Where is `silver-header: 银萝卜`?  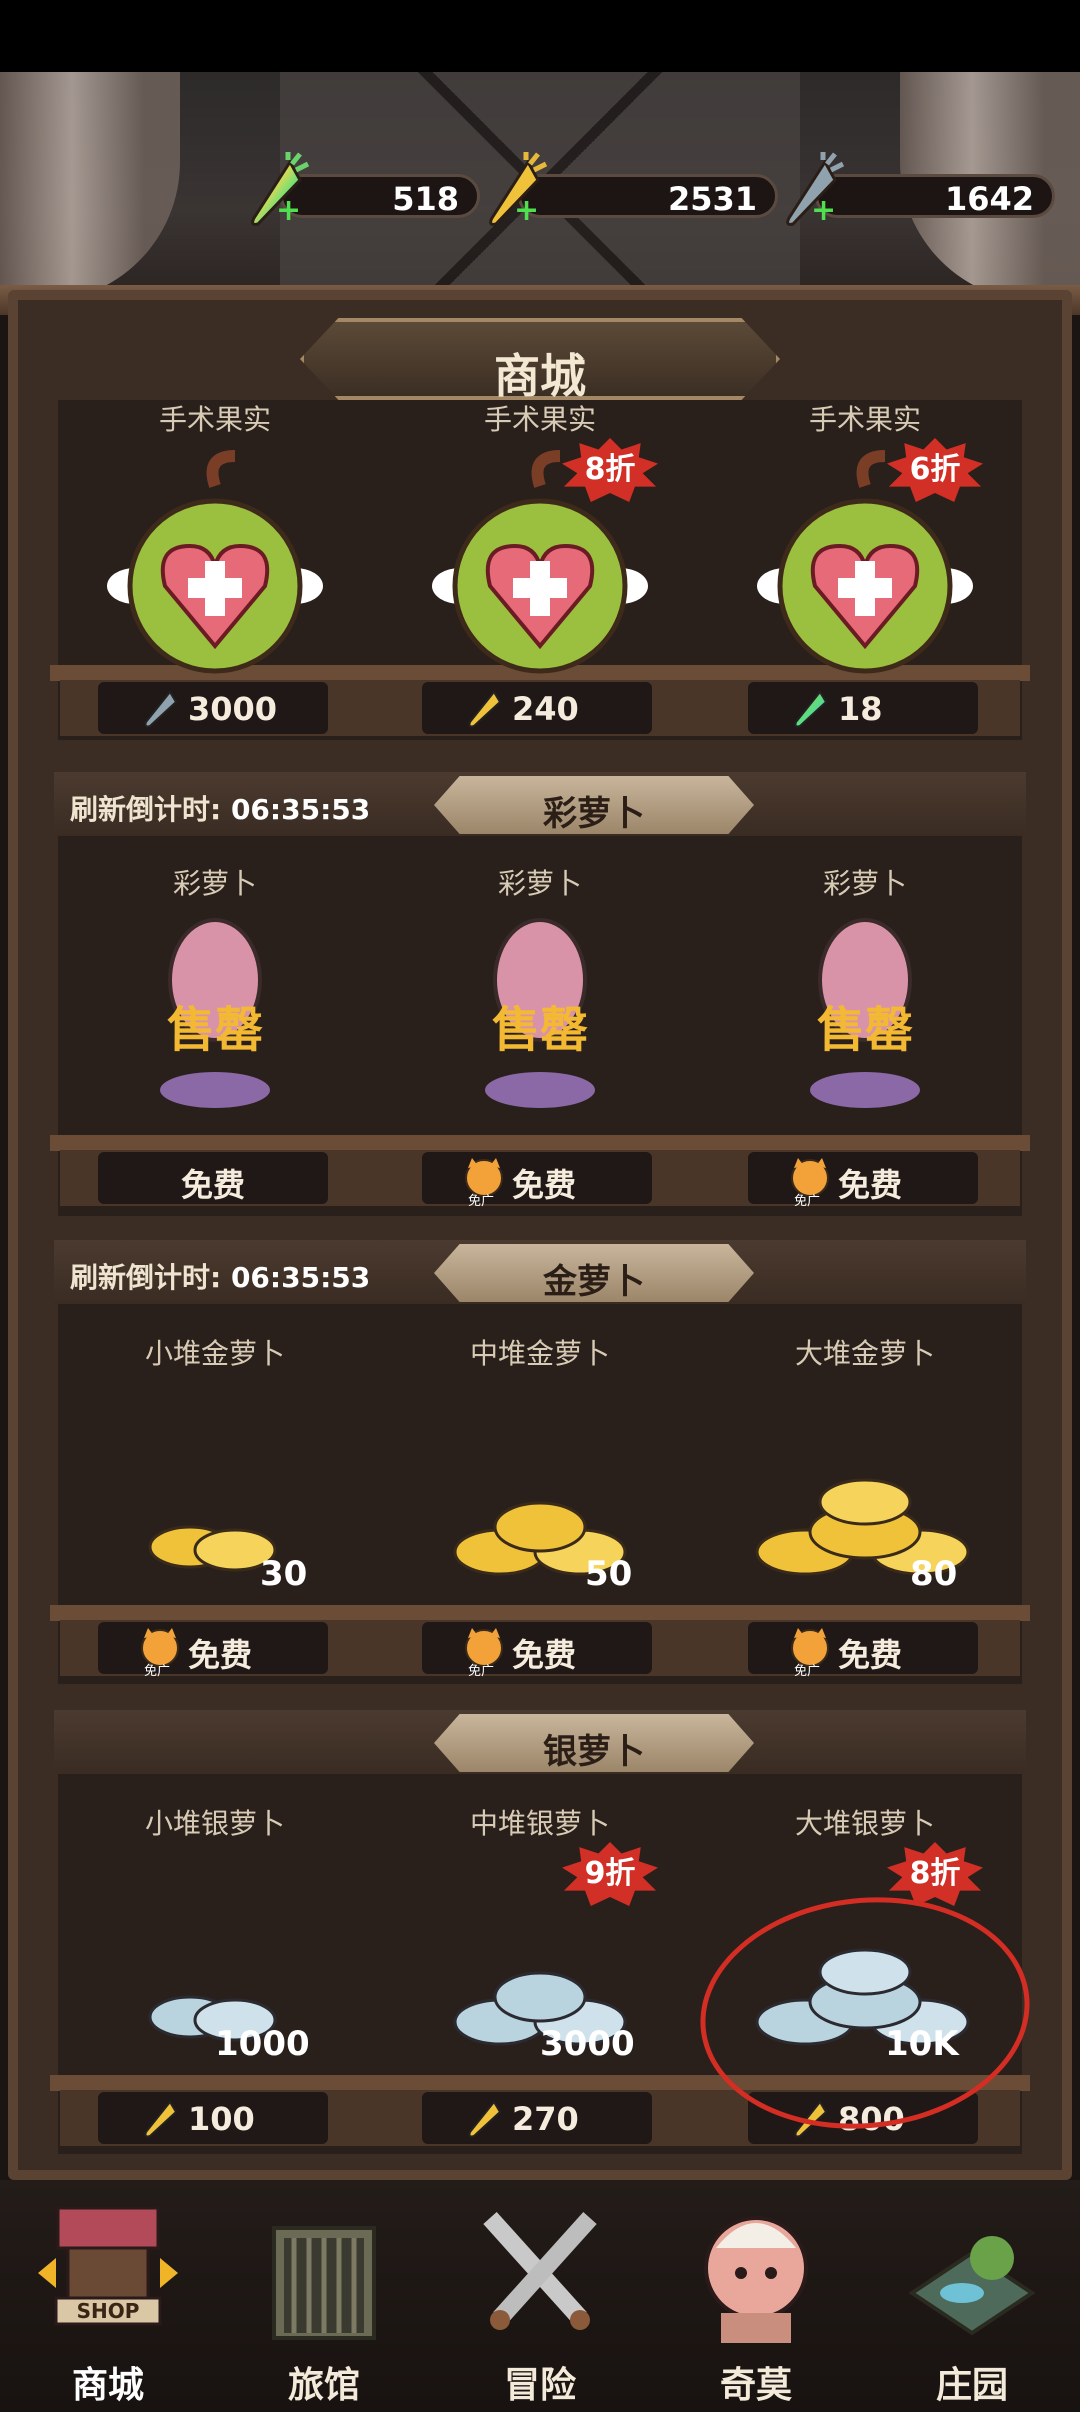 silver-header: 银萝卜 is located at coordinates (540, 1742).